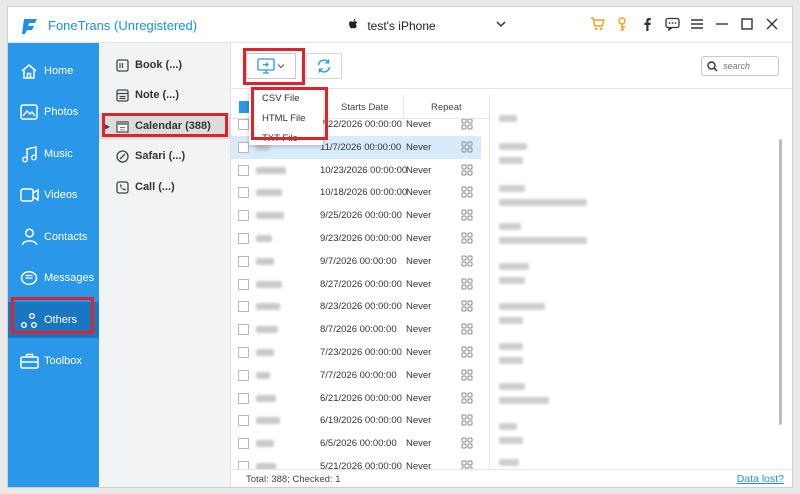 The width and height of the screenshot is (800, 494). I want to click on column-header-repeat: Repeat, so click(446, 107).